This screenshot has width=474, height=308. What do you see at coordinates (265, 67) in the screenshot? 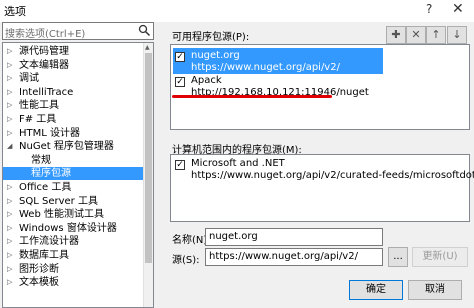
I see `source-url: https://www.nuget.org/api/v2/` at bounding box center [265, 67].